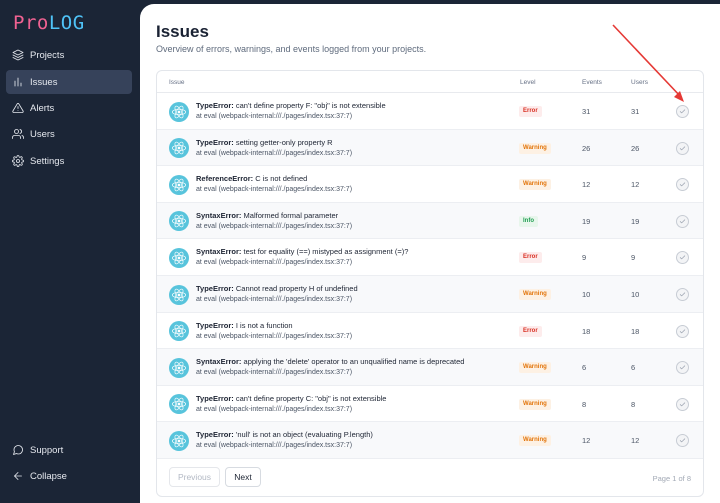 Image resolution: width=720 pixels, height=503 pixels. Describe the element at coordinates (267, 215) in the screenshot. I see `issue-title: SyntaxError: Malformed formal parameter` at that location.